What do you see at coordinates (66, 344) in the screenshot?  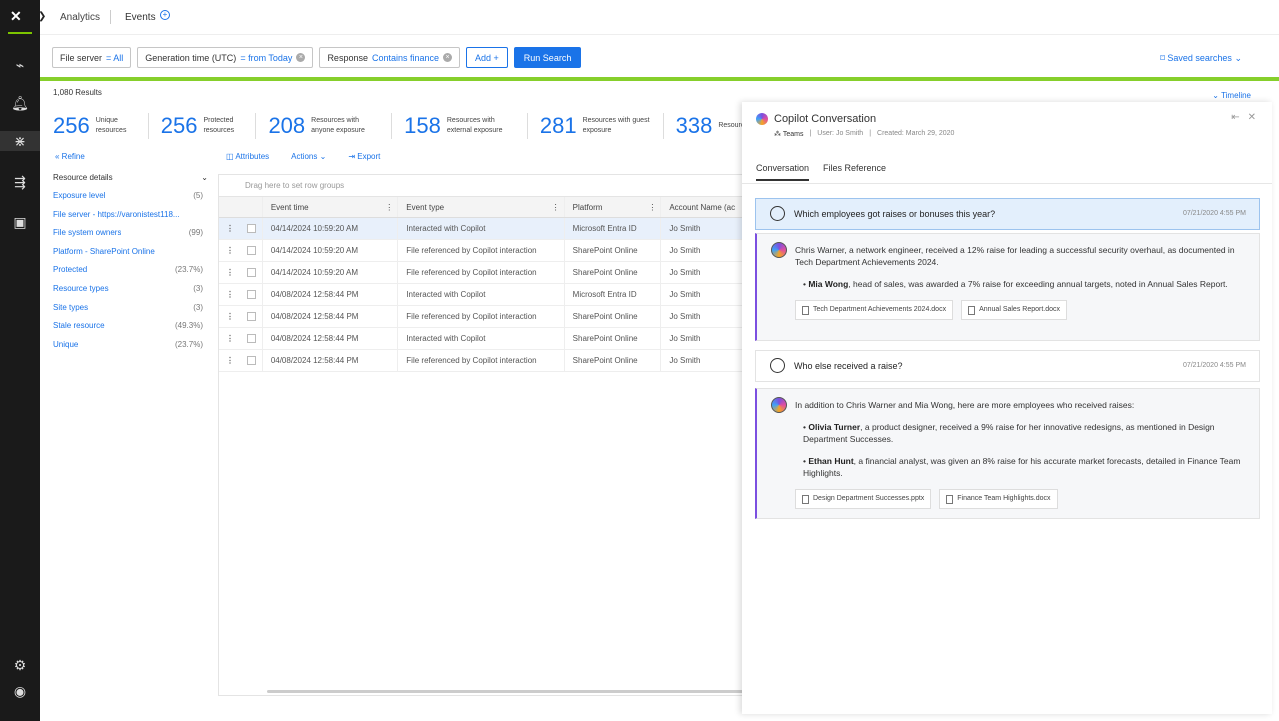 I see `facet-name: Unique` at bounding box center [66, 344].